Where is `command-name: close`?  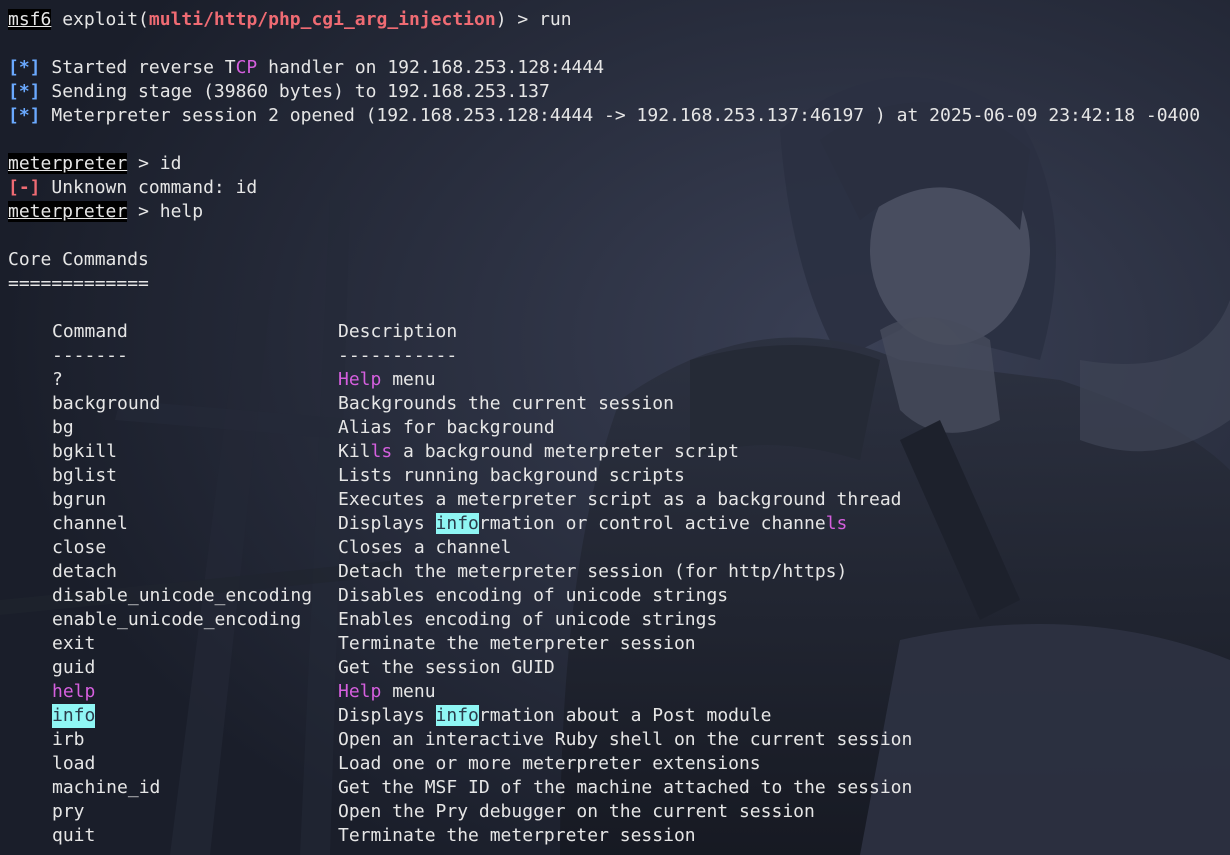 command-name: close is located at coordinates (79, 547).